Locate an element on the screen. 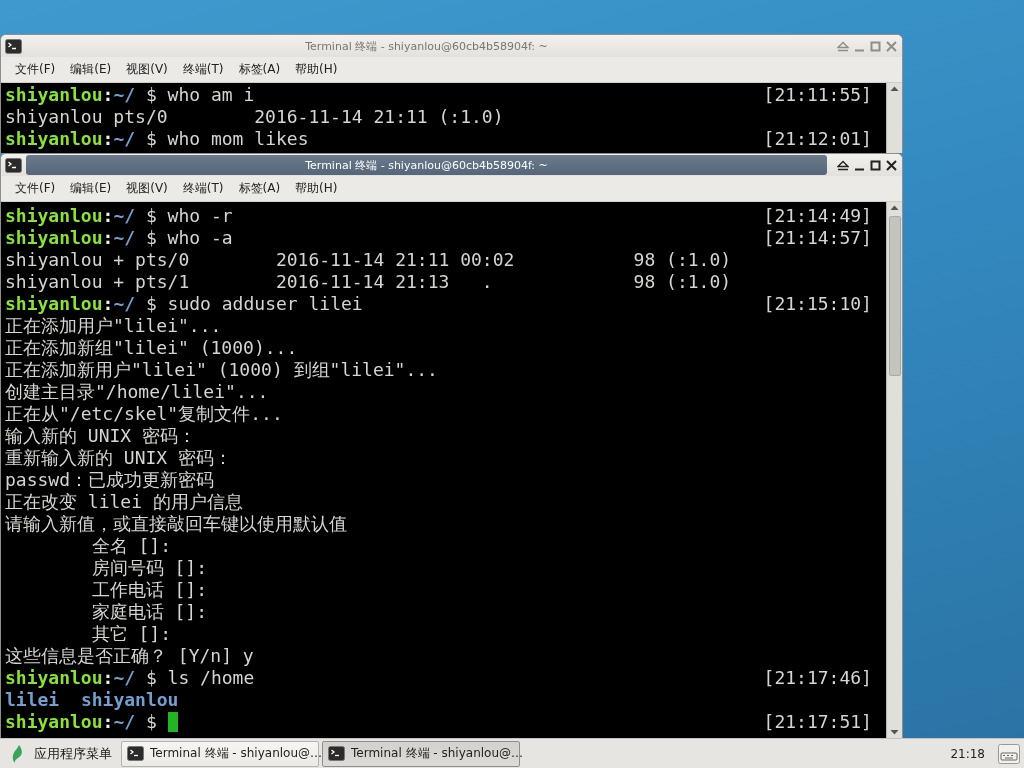 The height and width of the screenshot is (768, 1024). output-line: 其它 []: is located at coordinates (131, 634).